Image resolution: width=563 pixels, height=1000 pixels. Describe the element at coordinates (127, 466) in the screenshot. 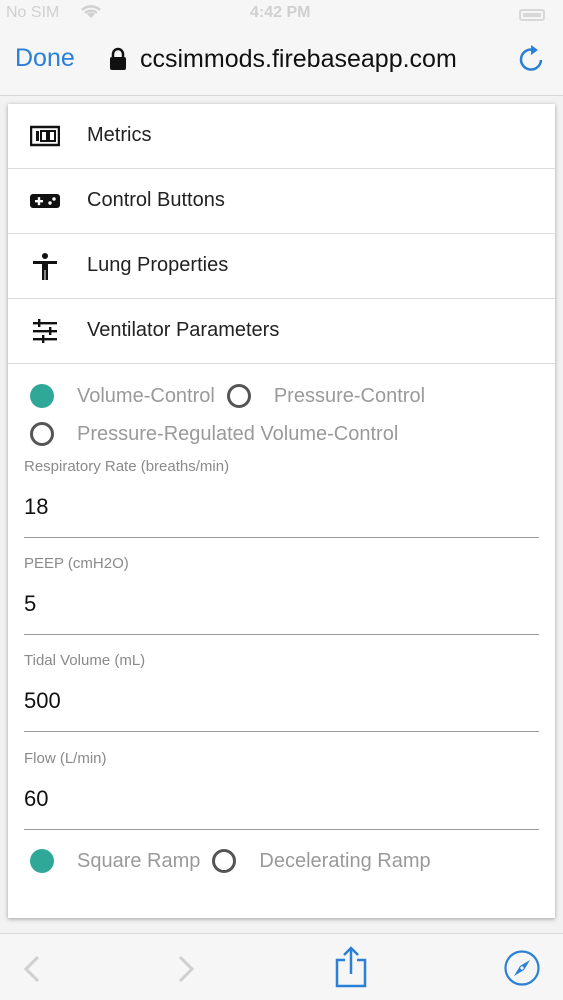

I see `field-label: Respiratory Rate (breaths/min)` at that location.